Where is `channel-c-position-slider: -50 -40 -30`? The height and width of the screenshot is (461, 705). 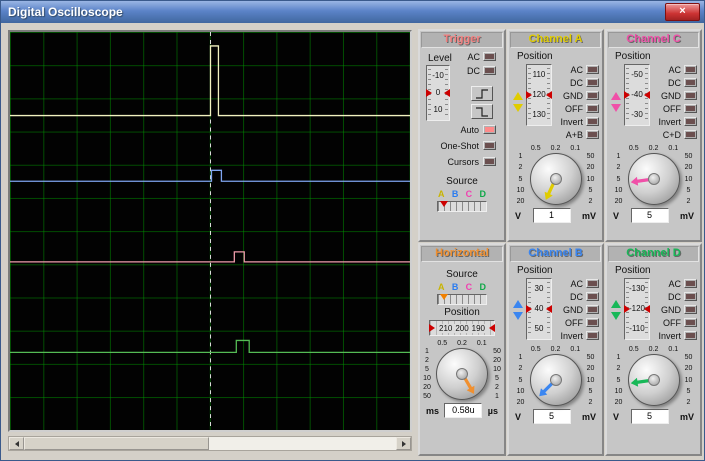
channel-c-position-slider: -50 -40 -30 is located at coordinates (637, 95).